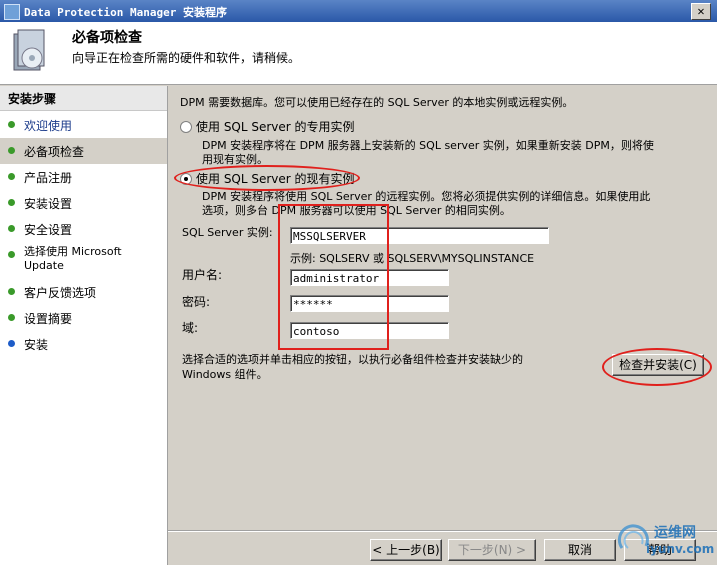 Image resolution: width=717 pixels, height=565 pixels. Describe the element at coordinates (202, 275) in the screenshot. I see `username-label: 用户名:` at that location.